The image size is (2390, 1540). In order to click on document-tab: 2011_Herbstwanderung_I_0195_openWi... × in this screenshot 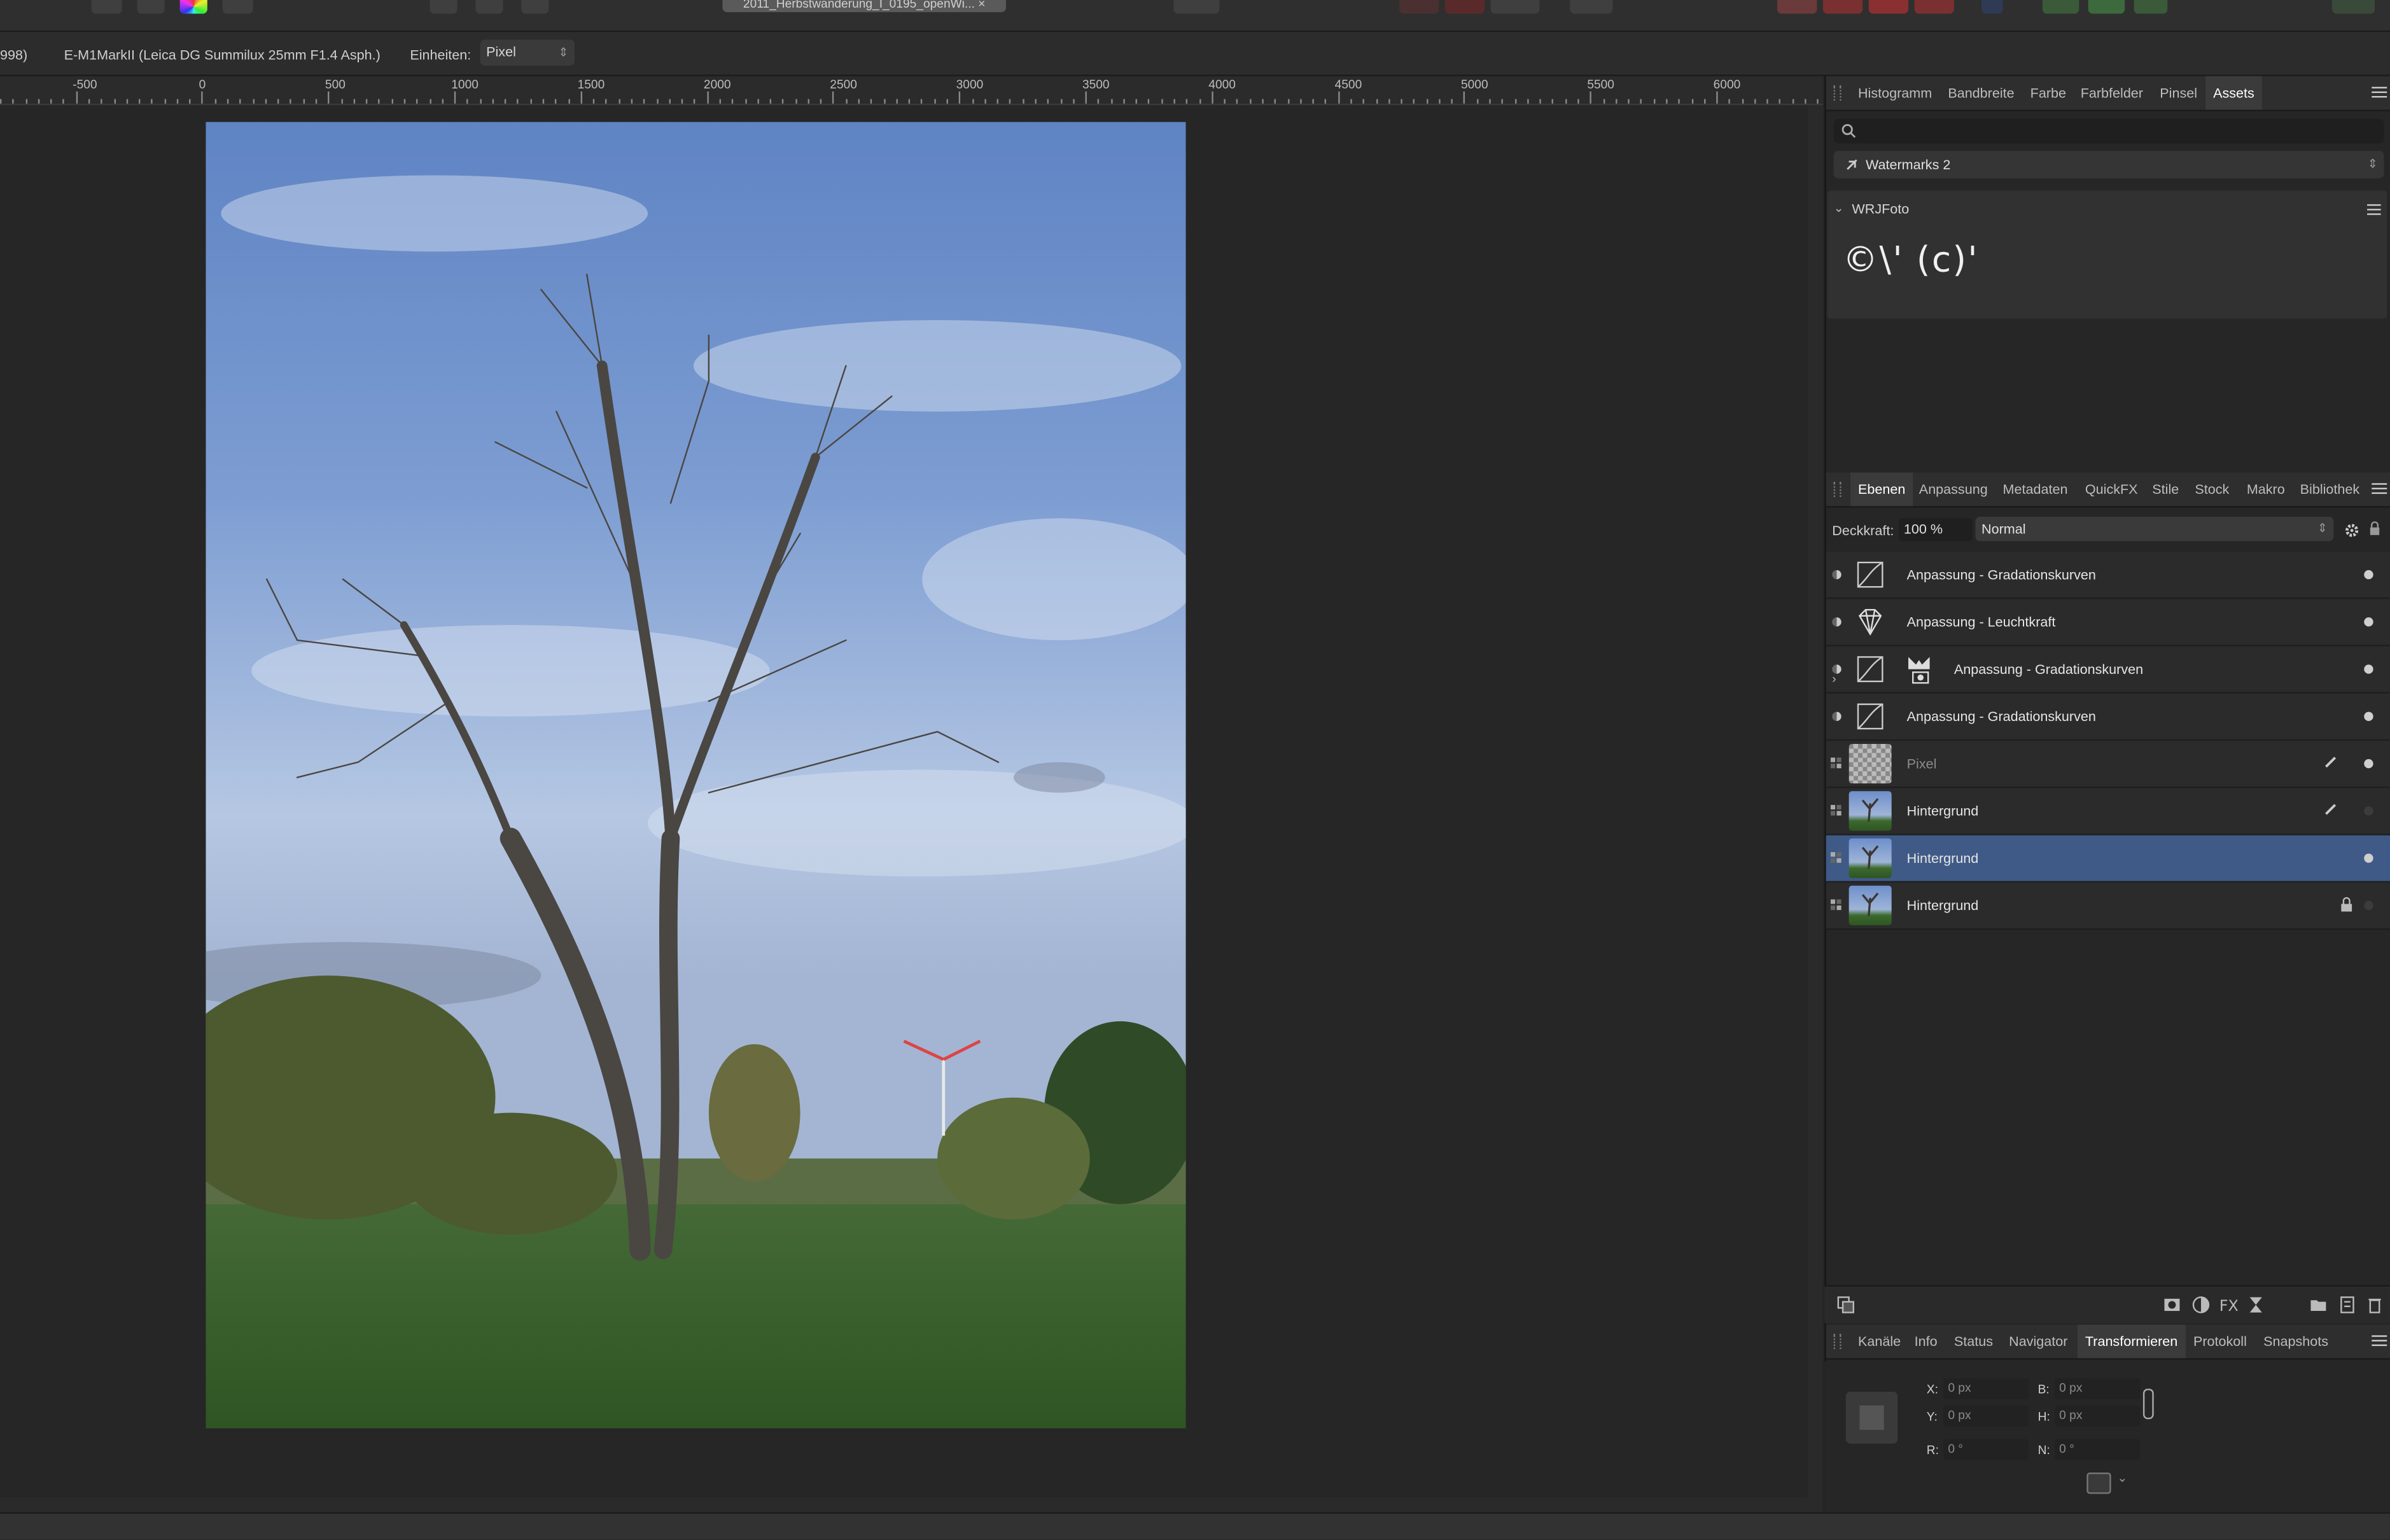, I will do `click(864, 6)`.